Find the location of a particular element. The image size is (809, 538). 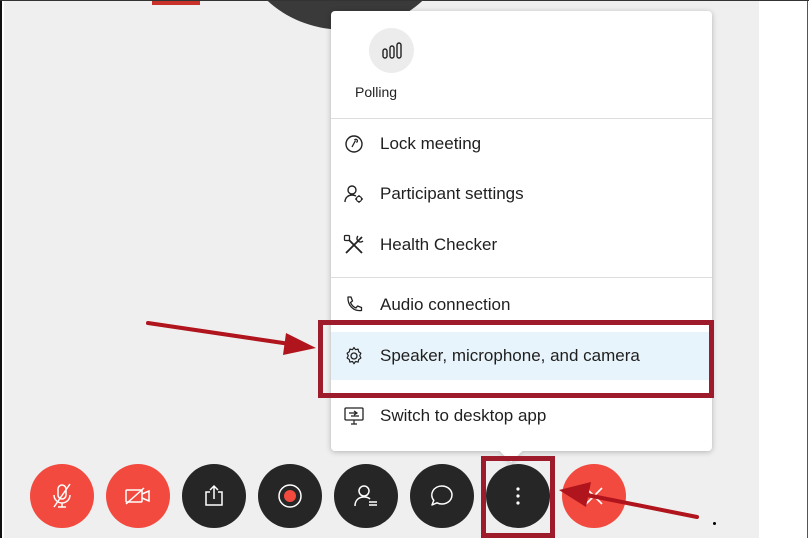

menu-item-switch-desktop-app: Switch to desktop app is located at coordinates (521, 416).